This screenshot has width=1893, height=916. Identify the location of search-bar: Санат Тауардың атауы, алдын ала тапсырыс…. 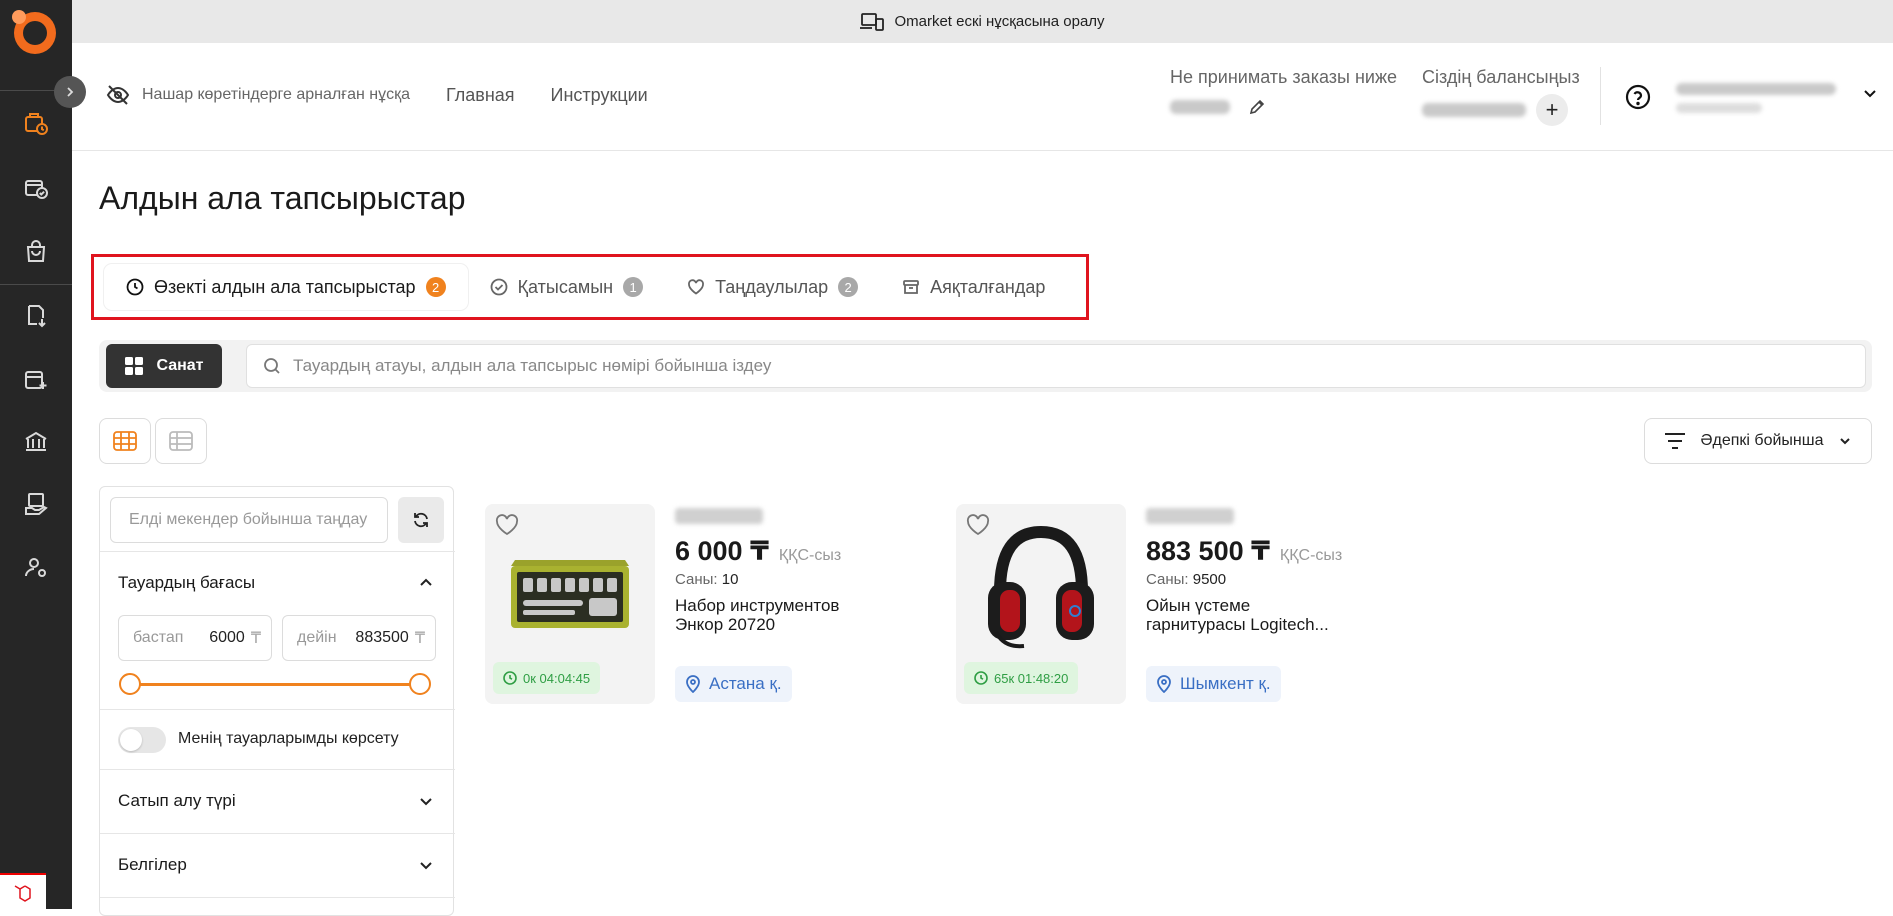
(985, 366).